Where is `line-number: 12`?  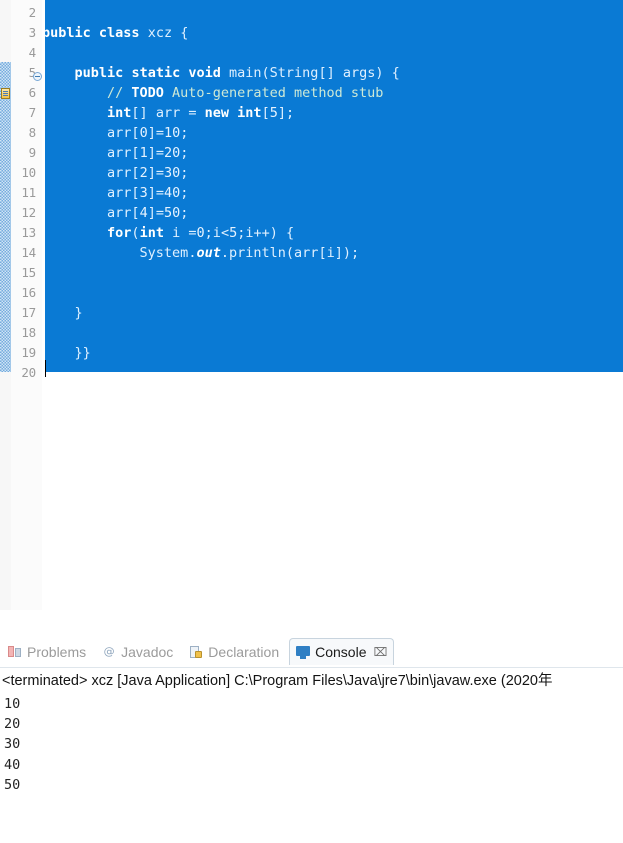 line-number: 12 is located at coordinates (28, 212).